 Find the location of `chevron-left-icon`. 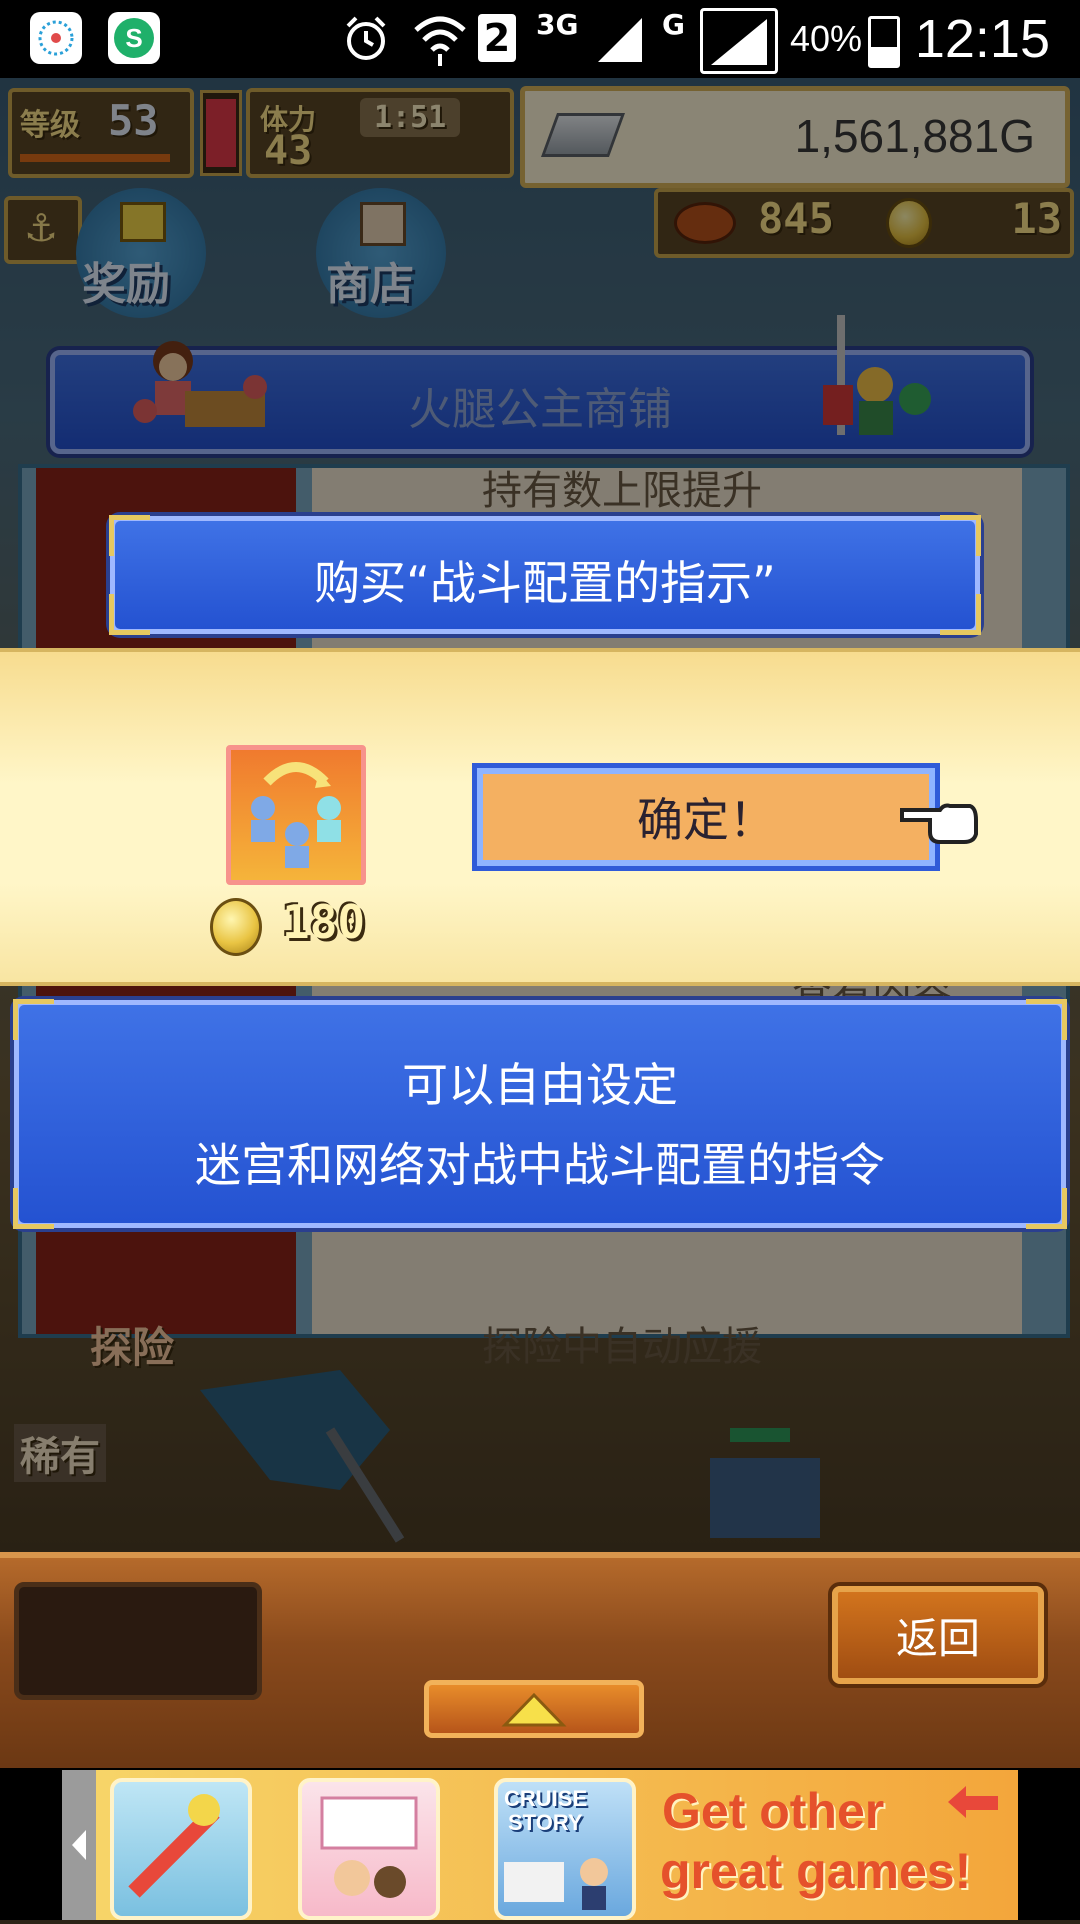

chevron-left-icon is located at coordinates (79, 1845).